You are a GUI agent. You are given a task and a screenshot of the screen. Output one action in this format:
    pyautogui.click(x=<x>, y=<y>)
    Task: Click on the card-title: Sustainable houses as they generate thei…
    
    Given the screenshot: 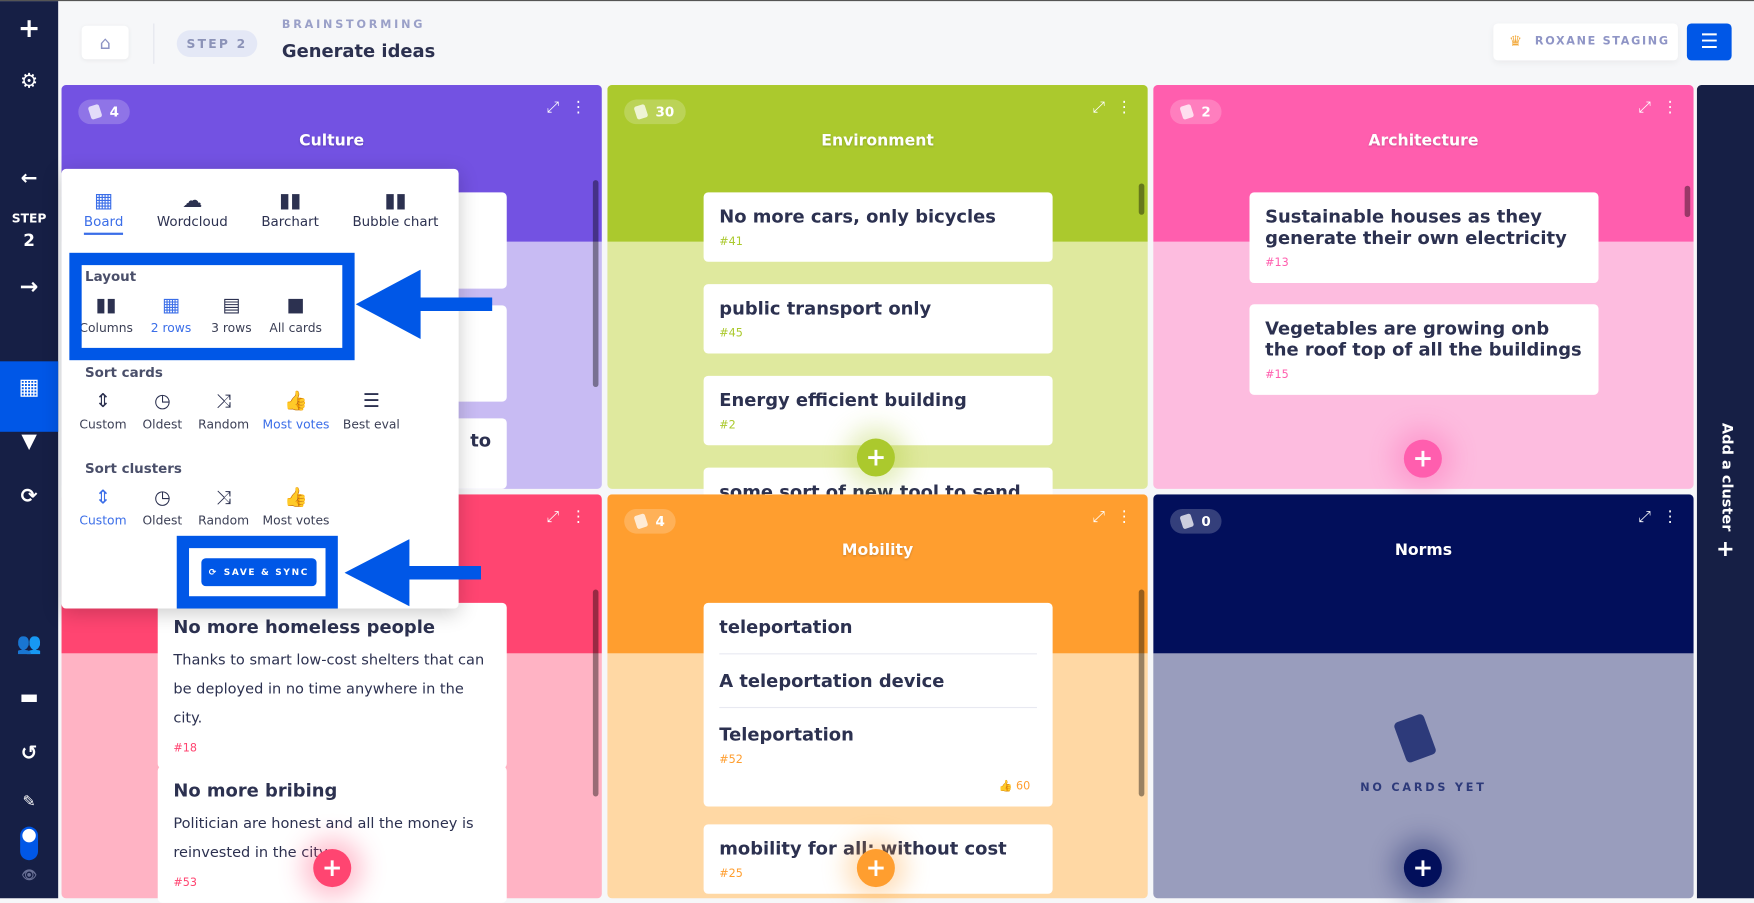 What is the action you would take?
    pyautogui.click(x=1416, y=227)
    